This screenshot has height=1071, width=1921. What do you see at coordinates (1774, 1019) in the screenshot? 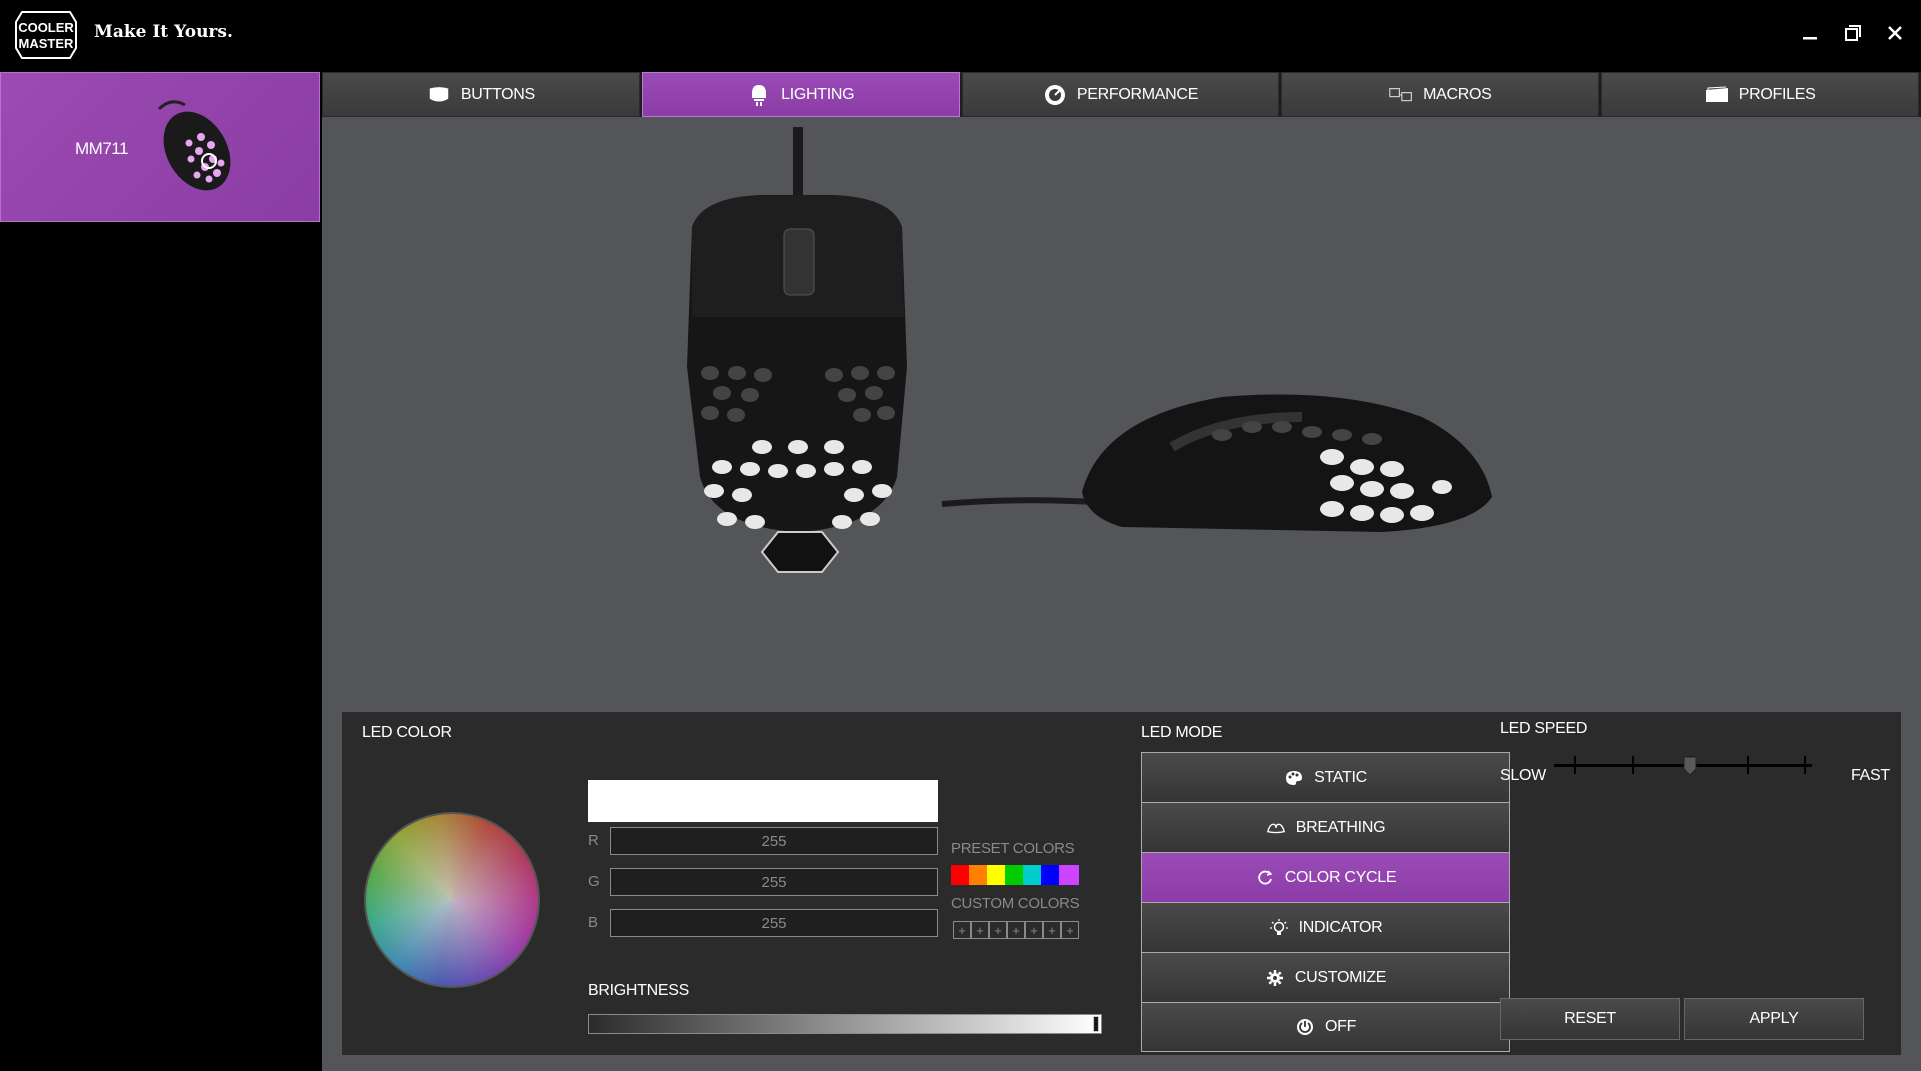
I see `apply-button: APPLY` at bounding box center [1774, 1019].